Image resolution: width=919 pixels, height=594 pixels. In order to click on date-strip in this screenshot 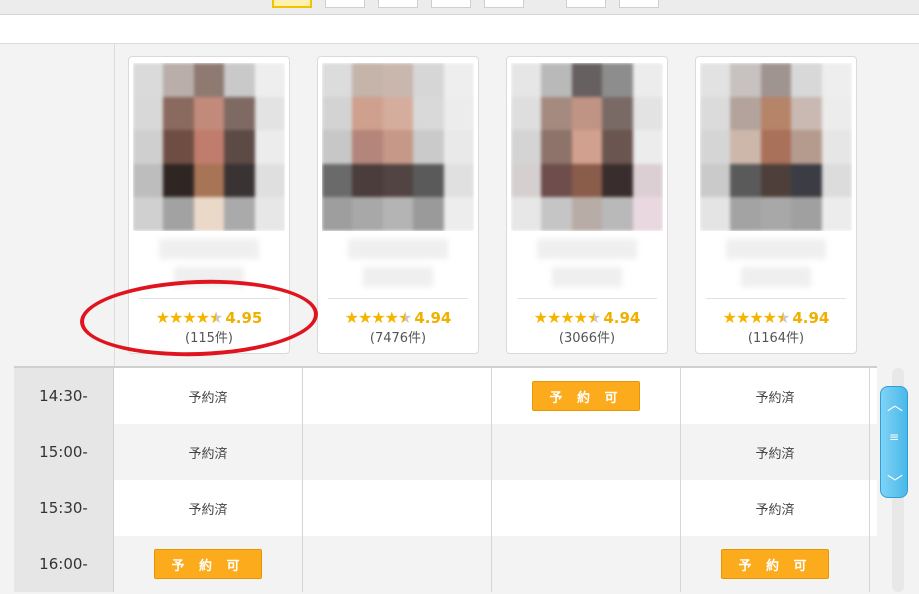, I will do `click(459, 7)`.